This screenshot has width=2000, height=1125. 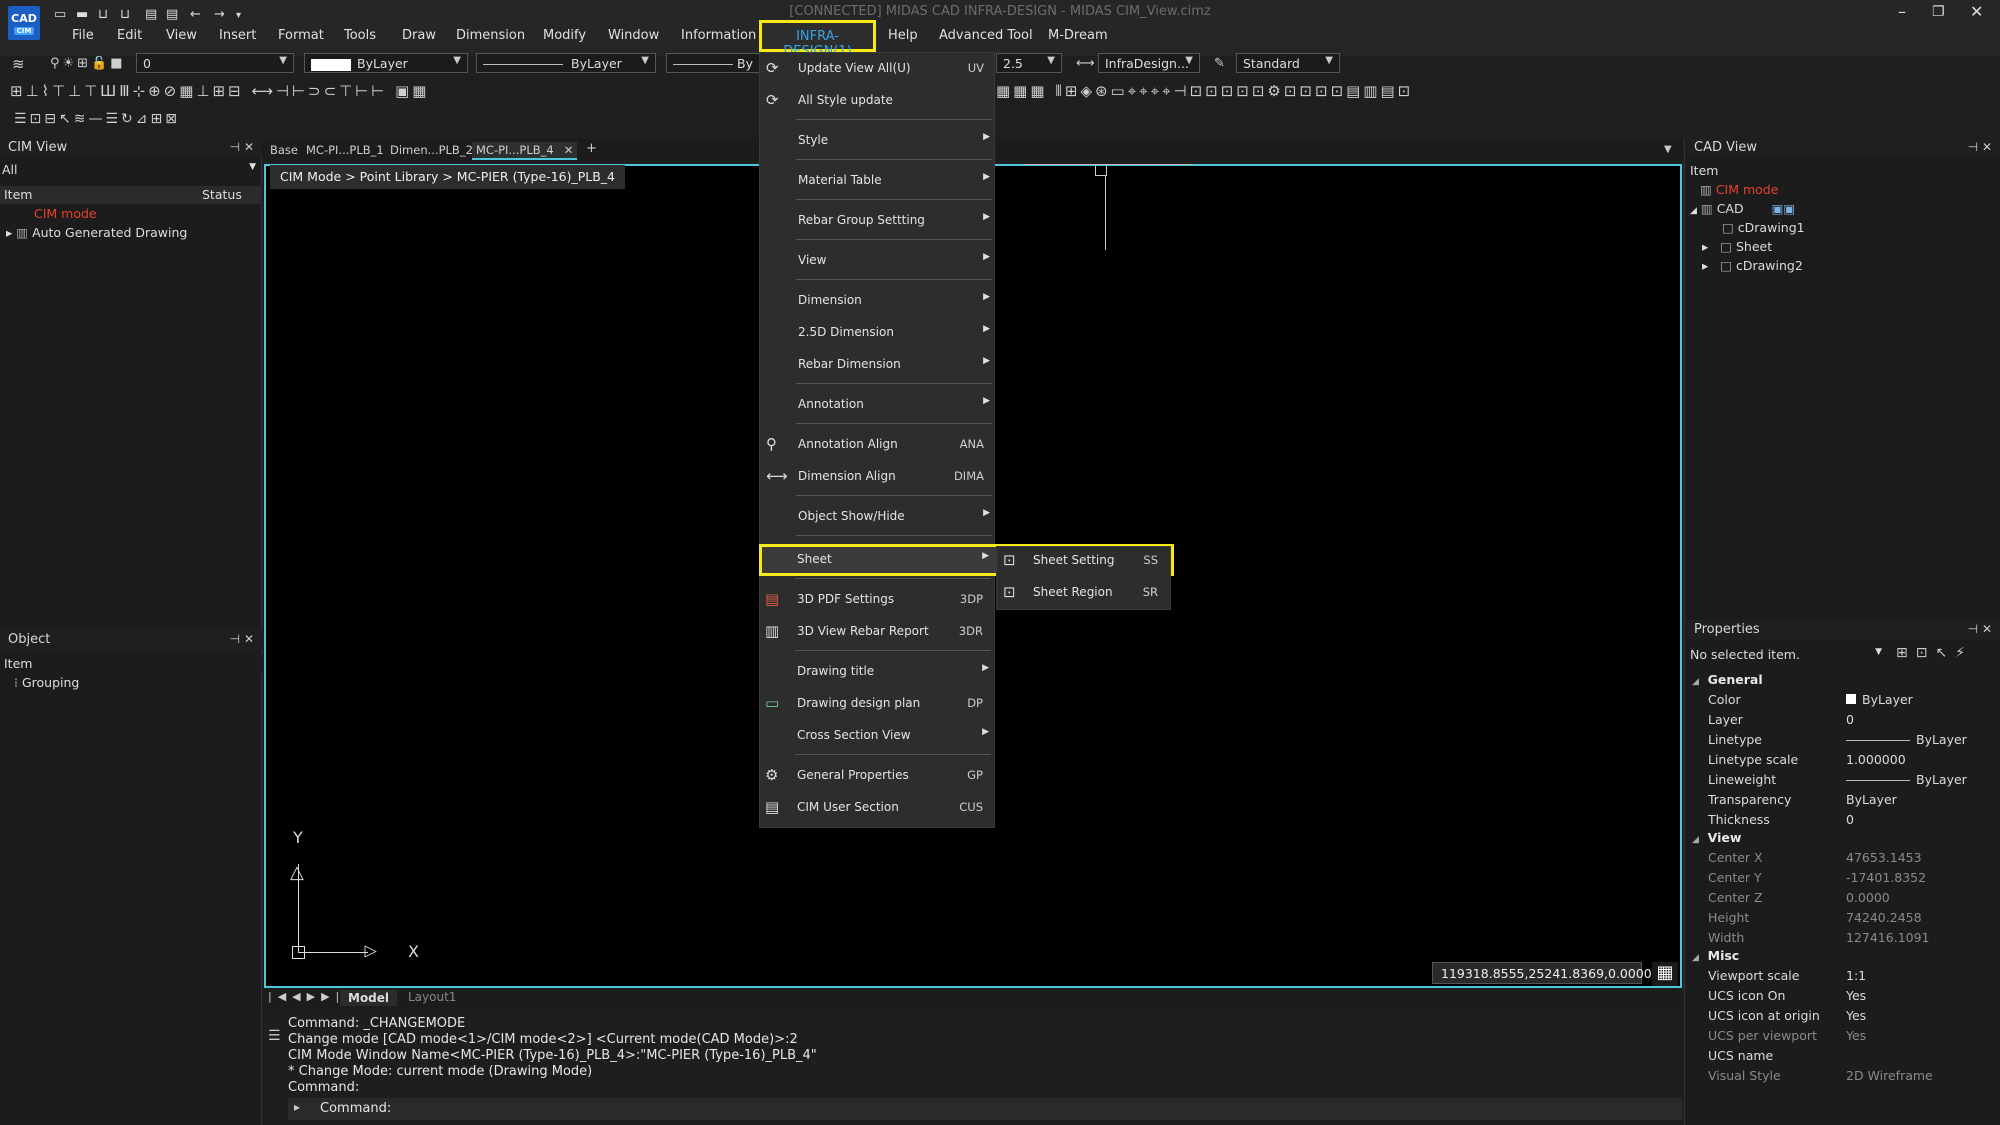 What do you see at coordinates (1715, 955) in the screenshot?
I see `section-misc: ◢ Misc` at bounding box center [1715, 955].